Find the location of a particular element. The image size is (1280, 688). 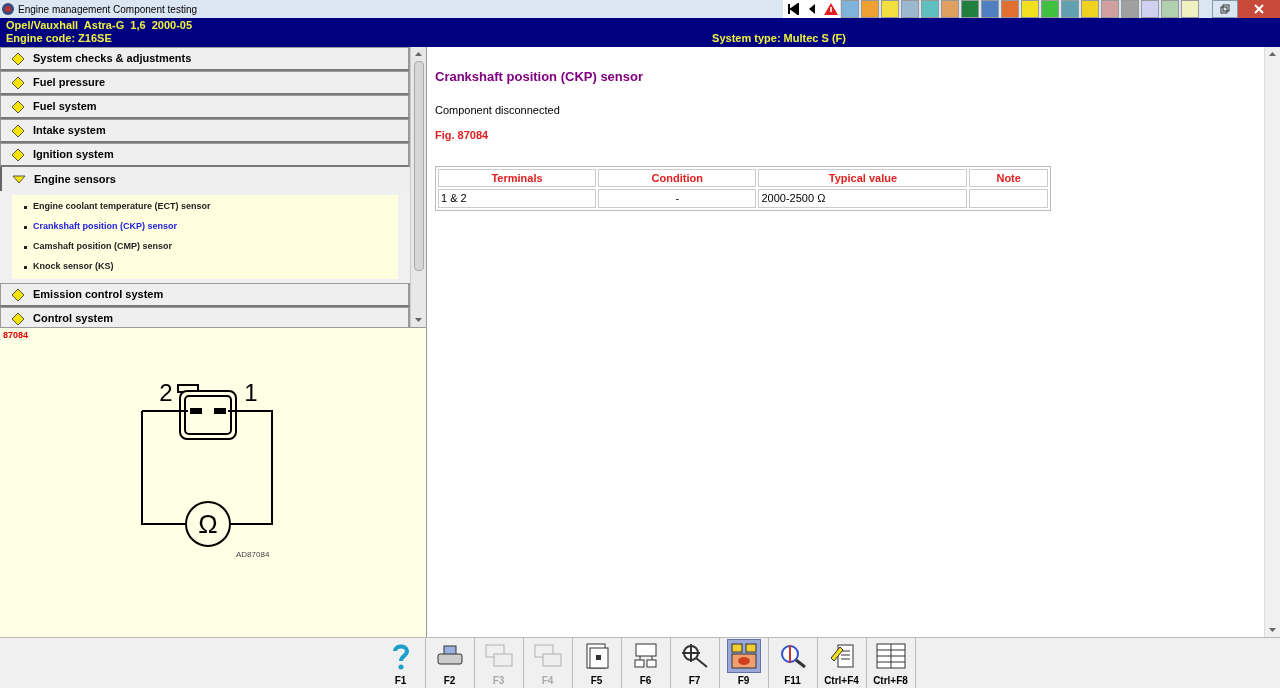

function-key-button: F1 is located at coordinates (401, 663).